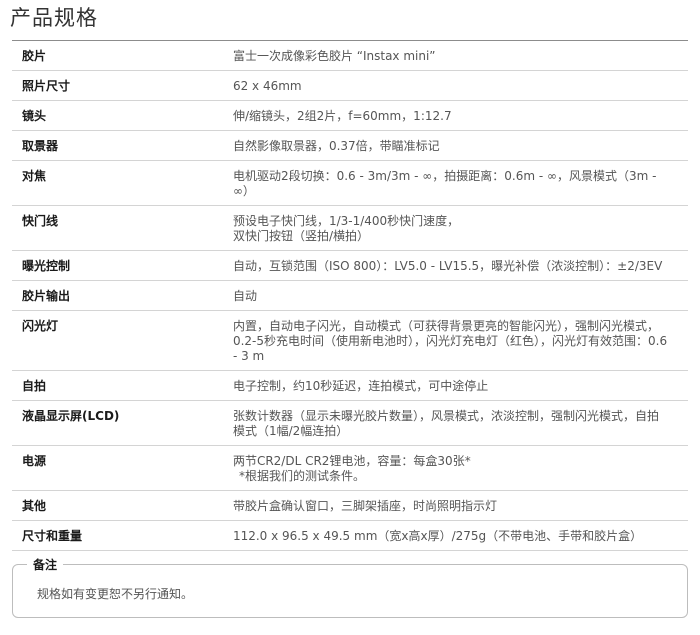  What do you see at coordinates (452, 146) in the screenshot?
I see `spec-value: 自然影像取景器，0.37倍，带瞄准标记` at bounding box center [452, 146].